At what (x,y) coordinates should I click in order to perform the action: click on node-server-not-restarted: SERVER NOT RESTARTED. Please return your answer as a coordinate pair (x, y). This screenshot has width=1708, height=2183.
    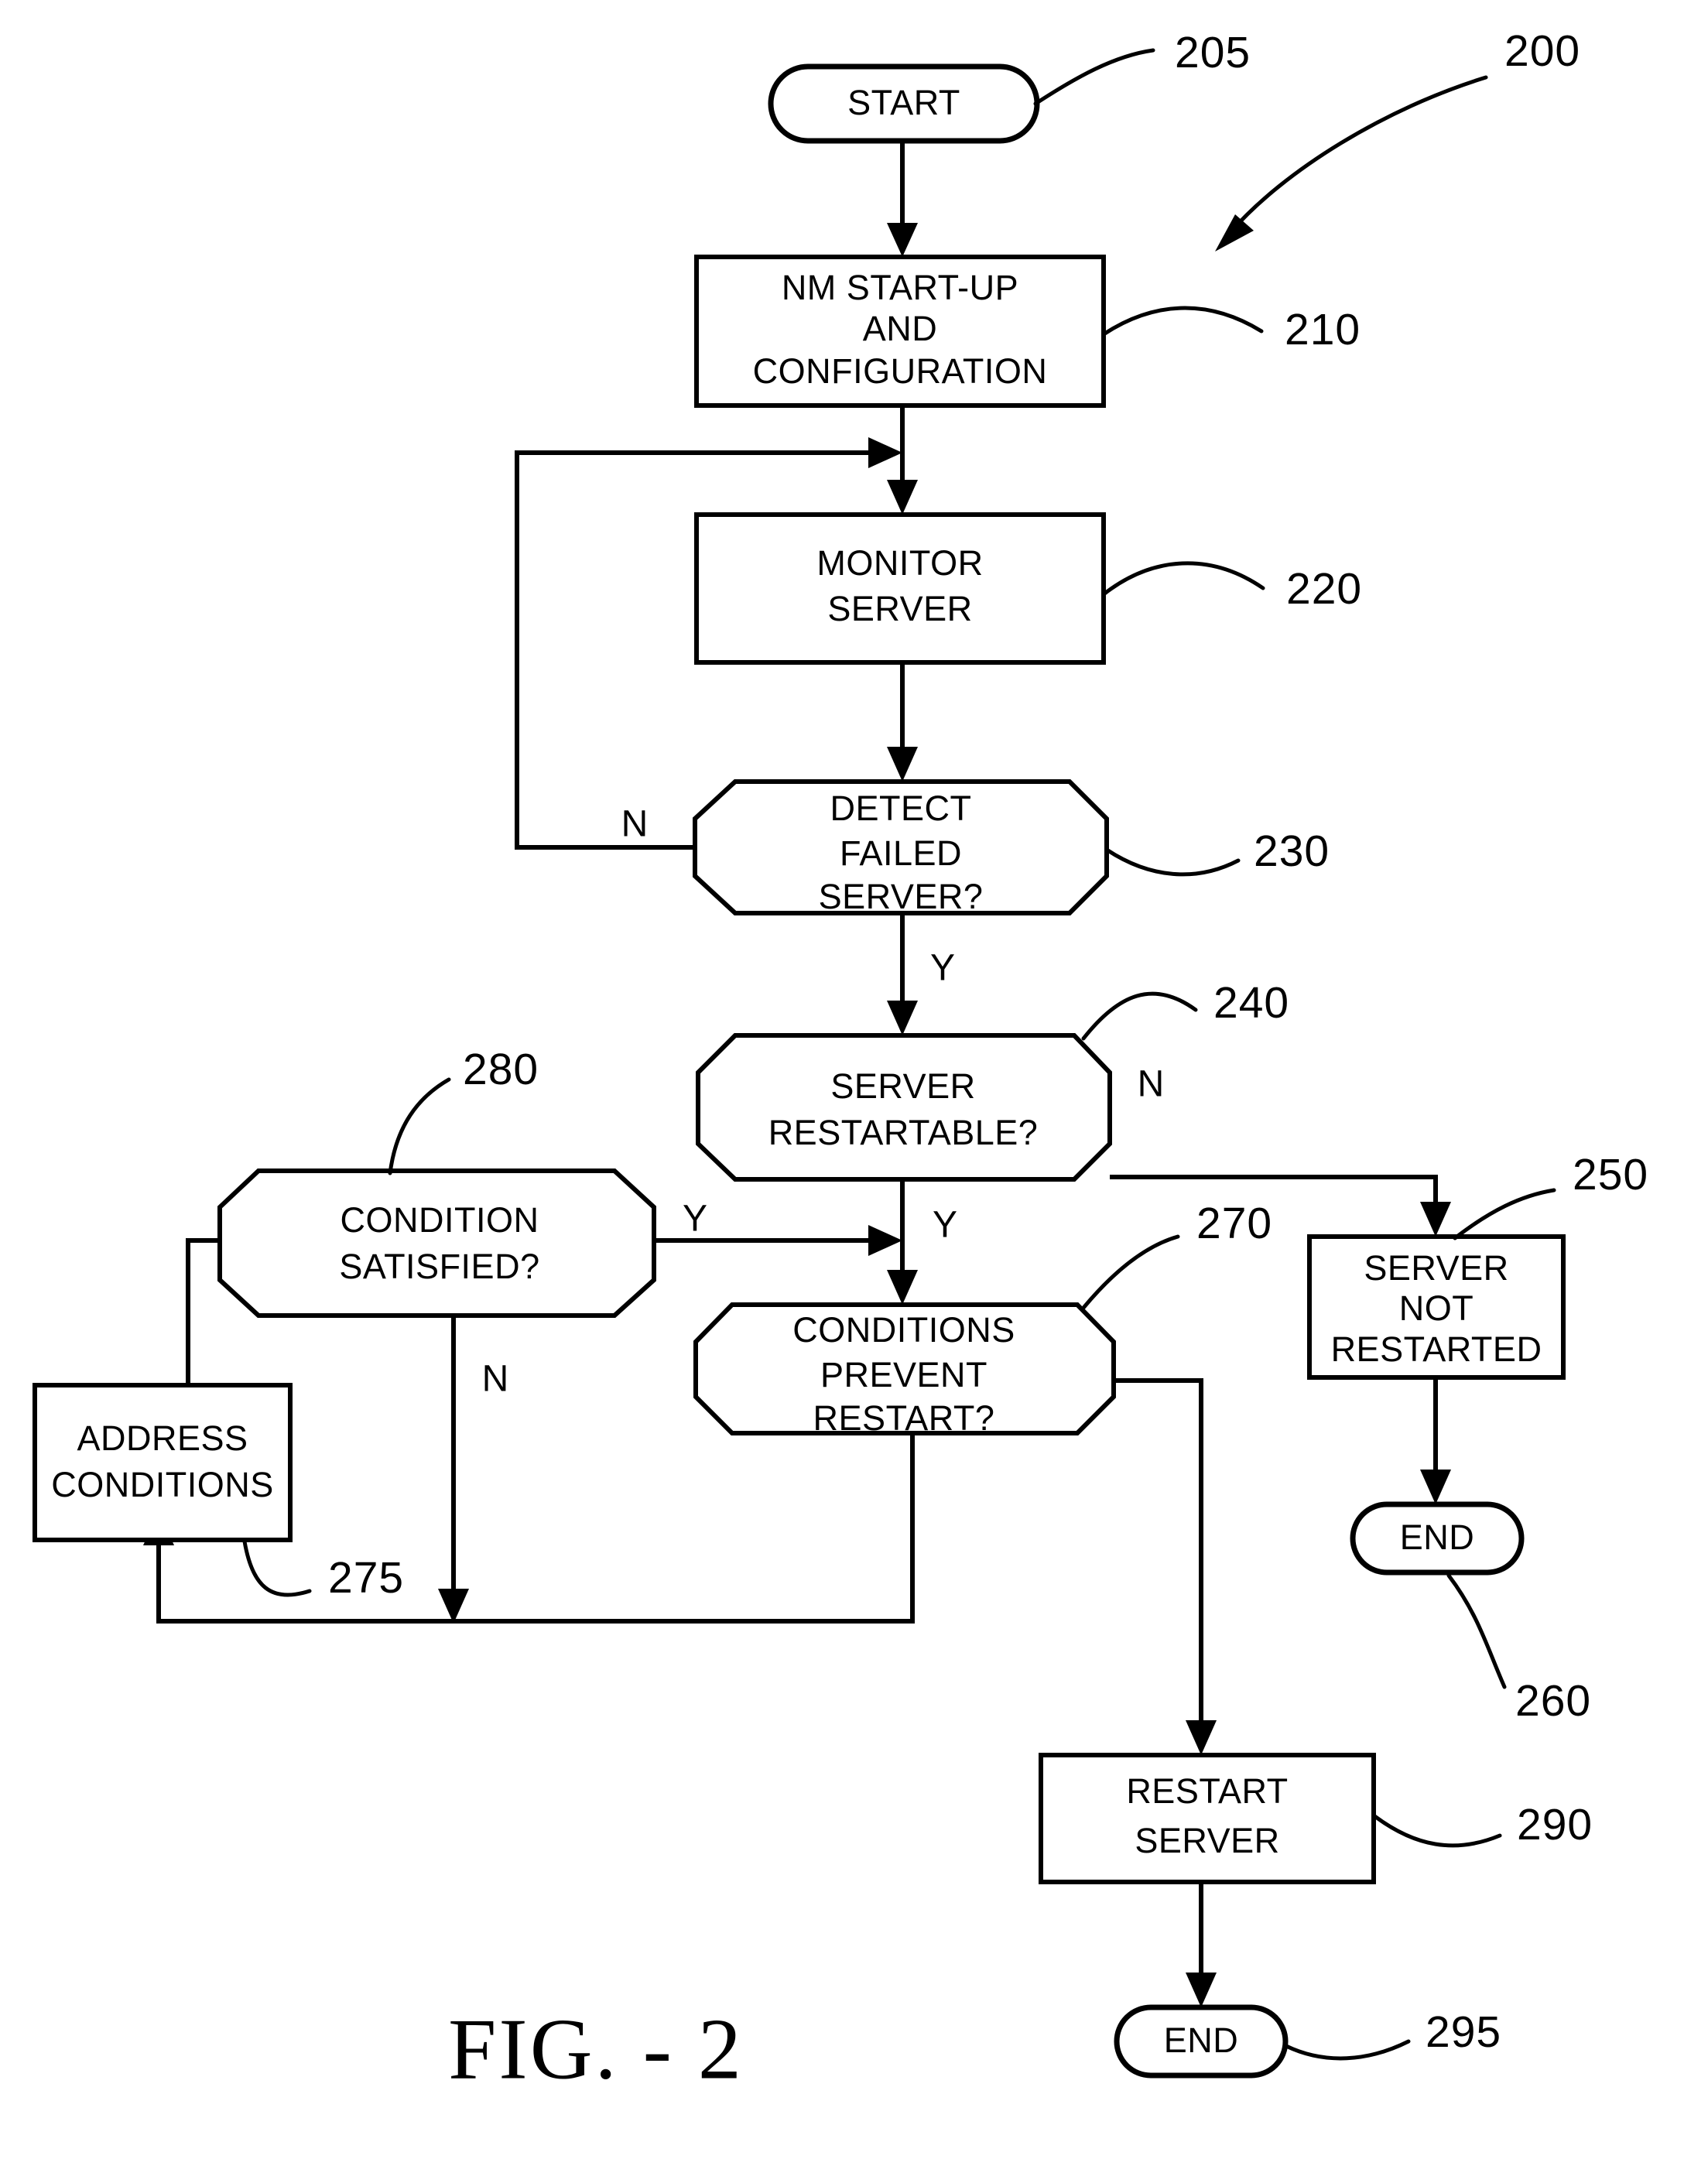
    Looking at the image, I should click on (1437, 1307).